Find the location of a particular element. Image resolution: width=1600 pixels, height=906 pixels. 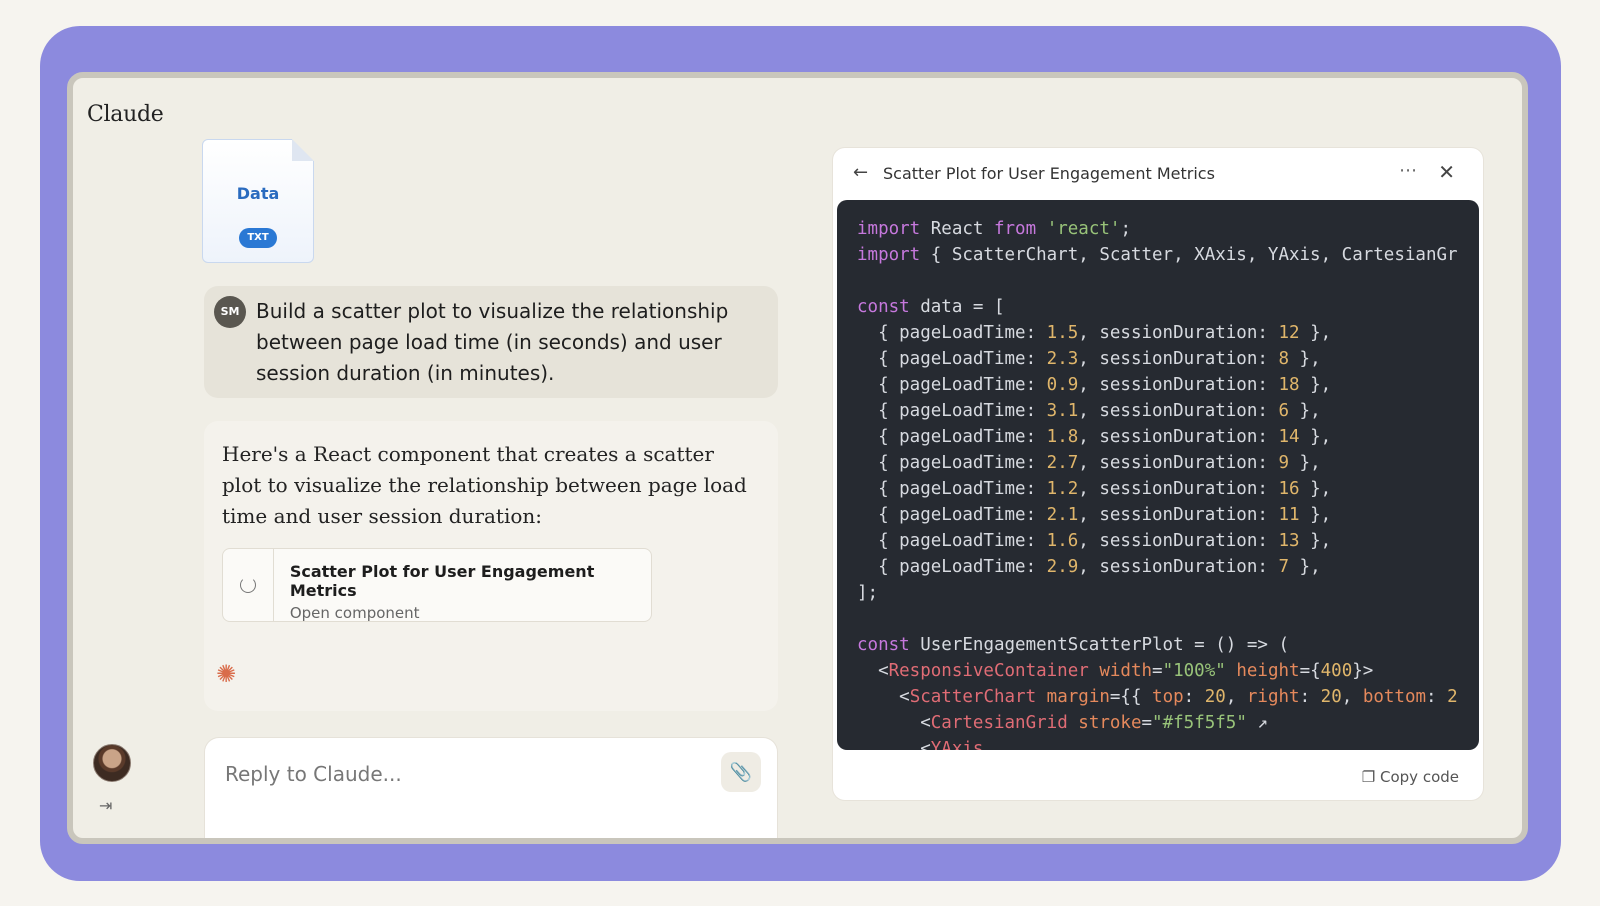

user-initials-avatar: SM is located at coordinates (230, 312).